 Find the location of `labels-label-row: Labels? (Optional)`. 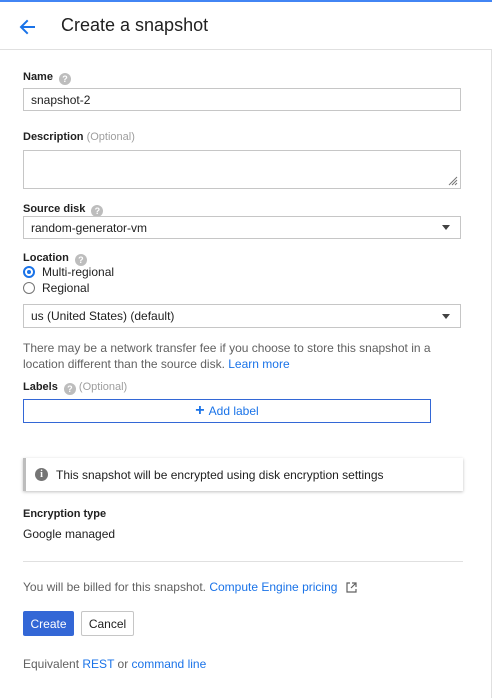

labels-label-row: Labels? (Optional) is located at coordinates (75, 388).